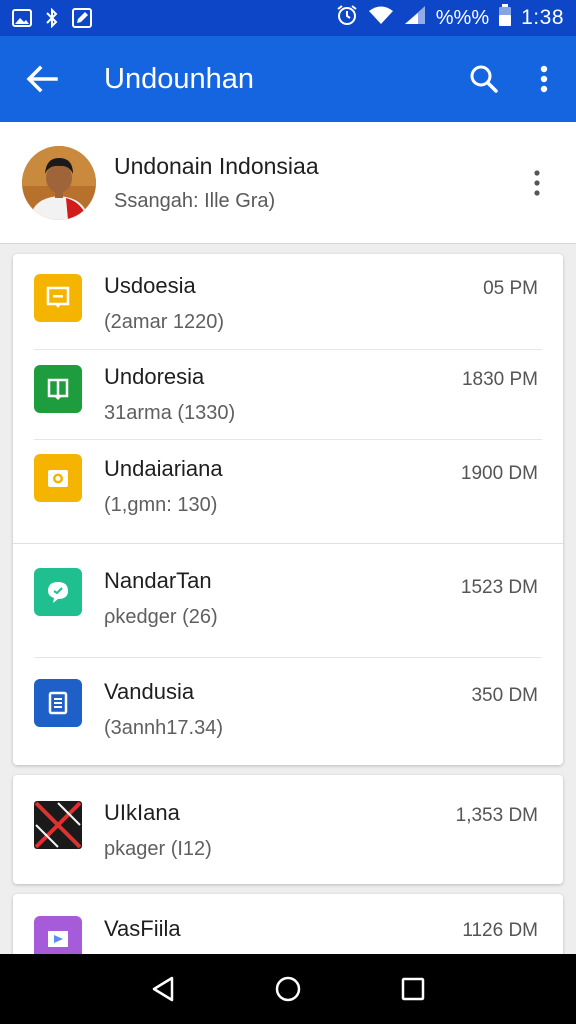 The width and height of the screenshot is (576, 1024). Describe the element at coordinates (161, 617) in the screenshot. I see `item-detail: ρkedger (26)` at that location.